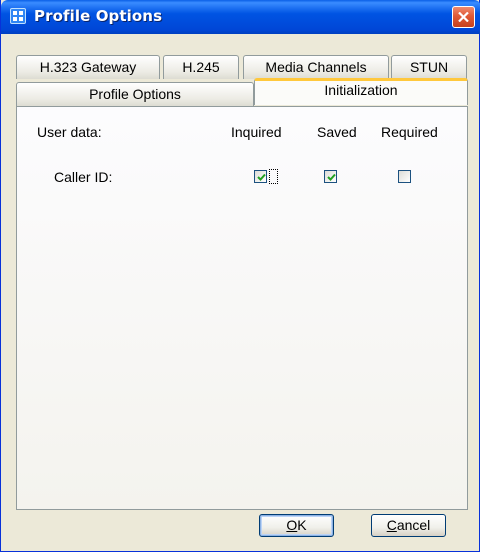 This screenshot has height=552, width=480. What do you see at coordinates (135, 94) in the screenshot?
I see `tab-profile-options: Profile Options` at bounding box center [135, 94].